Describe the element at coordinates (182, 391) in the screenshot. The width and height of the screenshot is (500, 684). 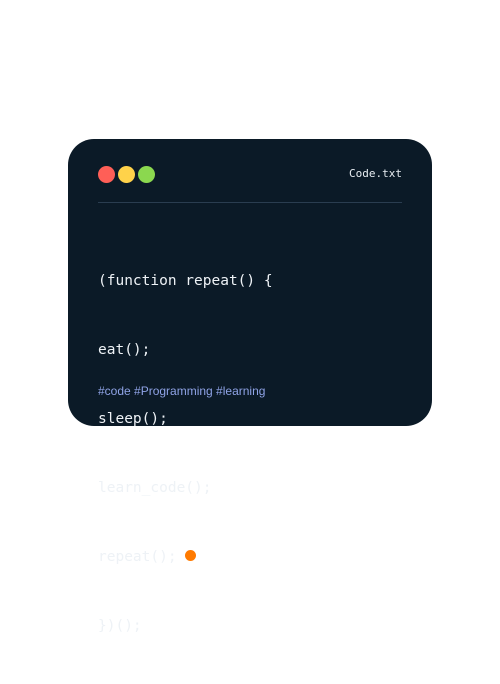
I see `hashtags: #code #Programming #learning` at that location.